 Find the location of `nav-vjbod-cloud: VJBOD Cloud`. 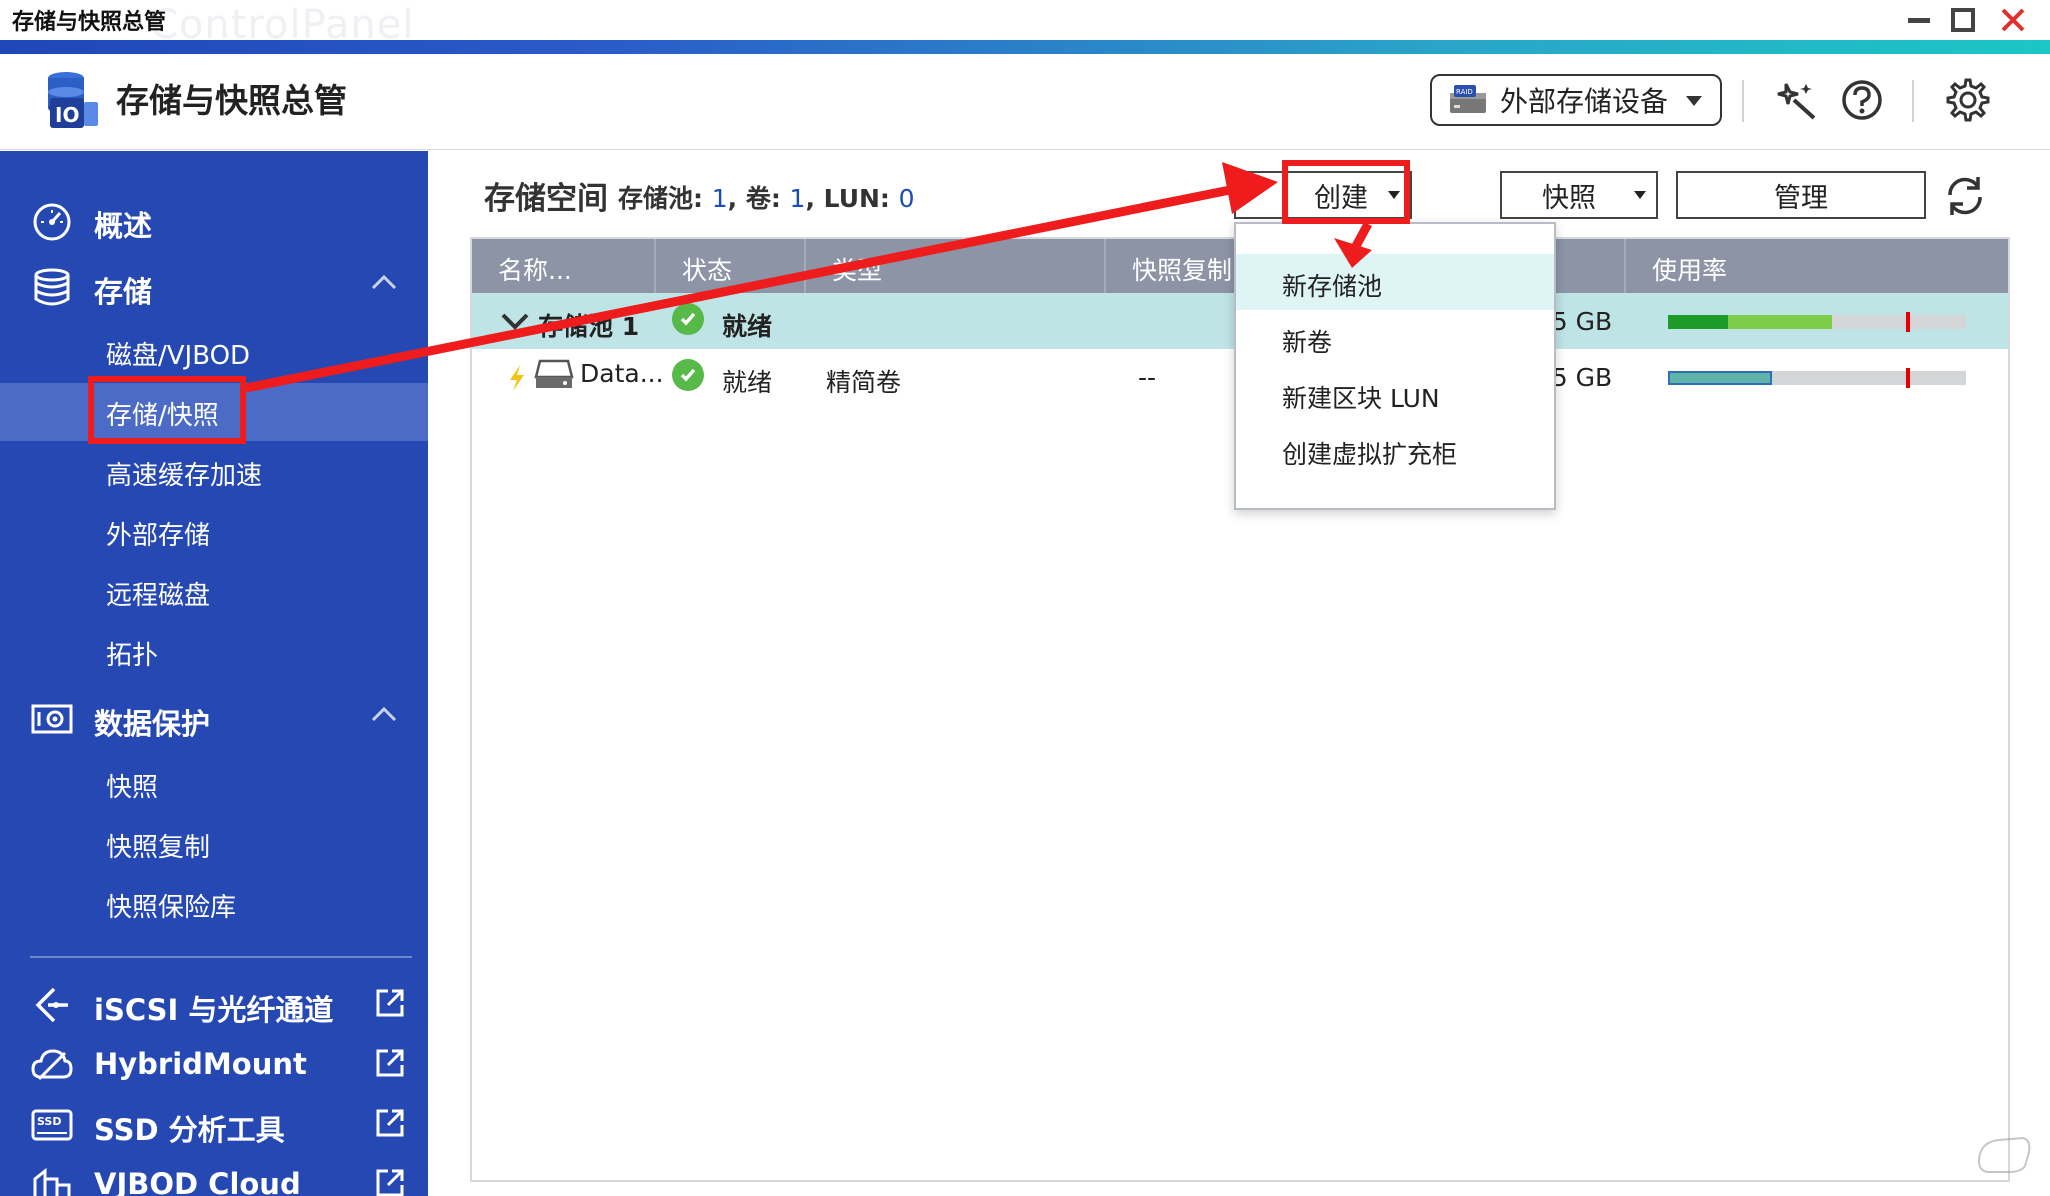

nav-vjbod-cloud: VJBOD Cloud is located at coordinates (214, 1175).